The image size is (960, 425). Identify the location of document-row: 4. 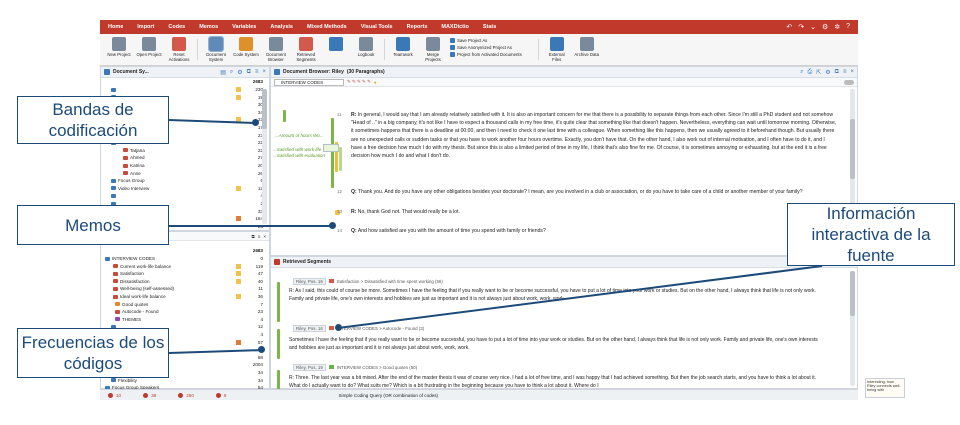
(185, 195).